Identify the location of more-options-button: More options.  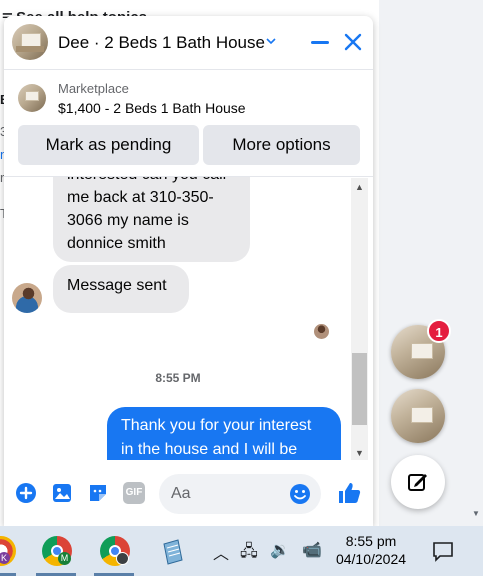
(281, 145).